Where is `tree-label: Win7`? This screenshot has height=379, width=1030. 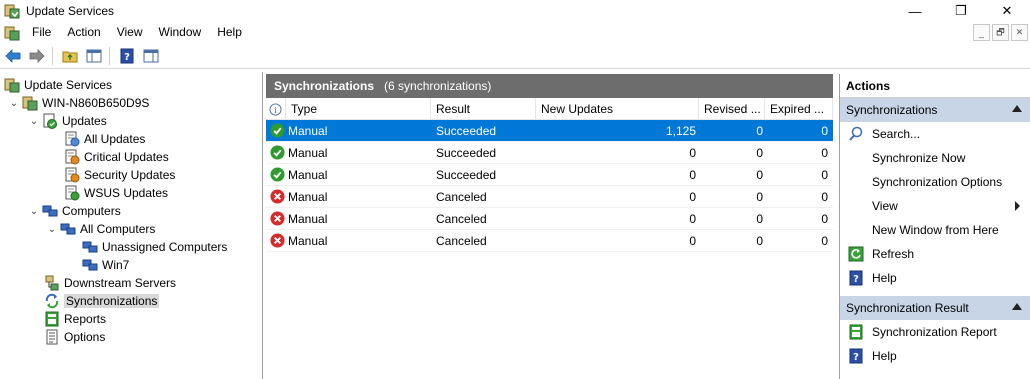 tree-label: Win7 is located at coordinates (116, 265).